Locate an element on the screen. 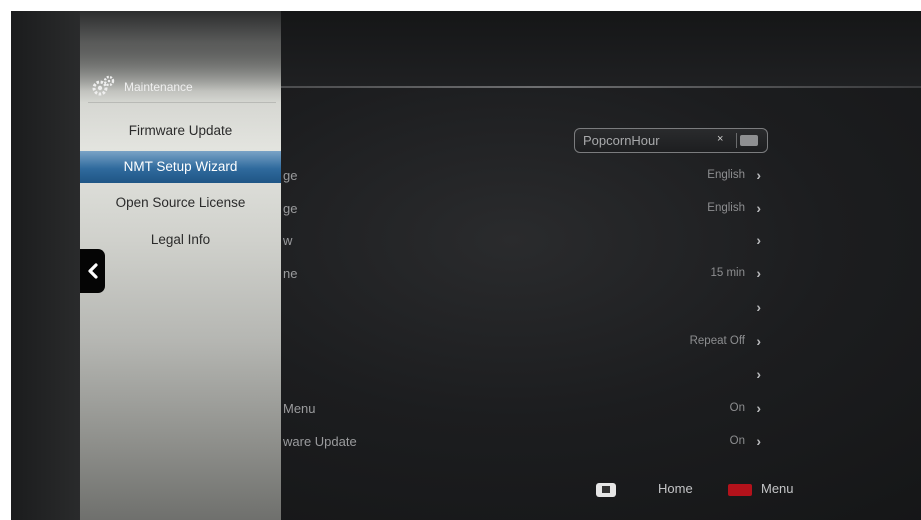  menu-item-nmt-setup-wizard: NMT Setup Wizard is located at coordinates (180, 167).